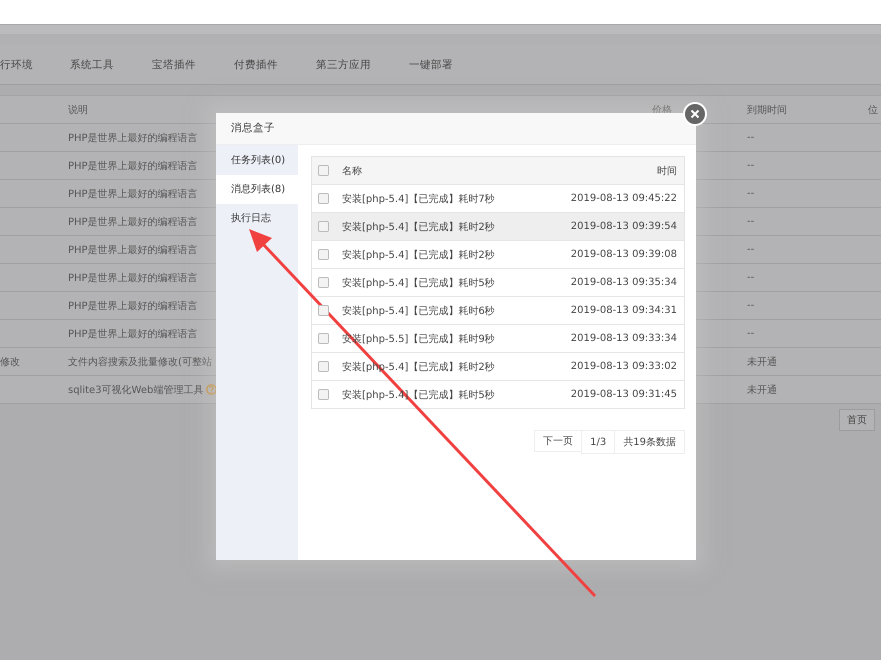 The height and width of the screenshot is (660, 881). What do you see at coordinates (498, 283) in the screenshot?
I see `table-row: 安装[php-5.4]【已完成】耗时5秒 2019-08-13 09:35:34` at bounding box center [498, 283].